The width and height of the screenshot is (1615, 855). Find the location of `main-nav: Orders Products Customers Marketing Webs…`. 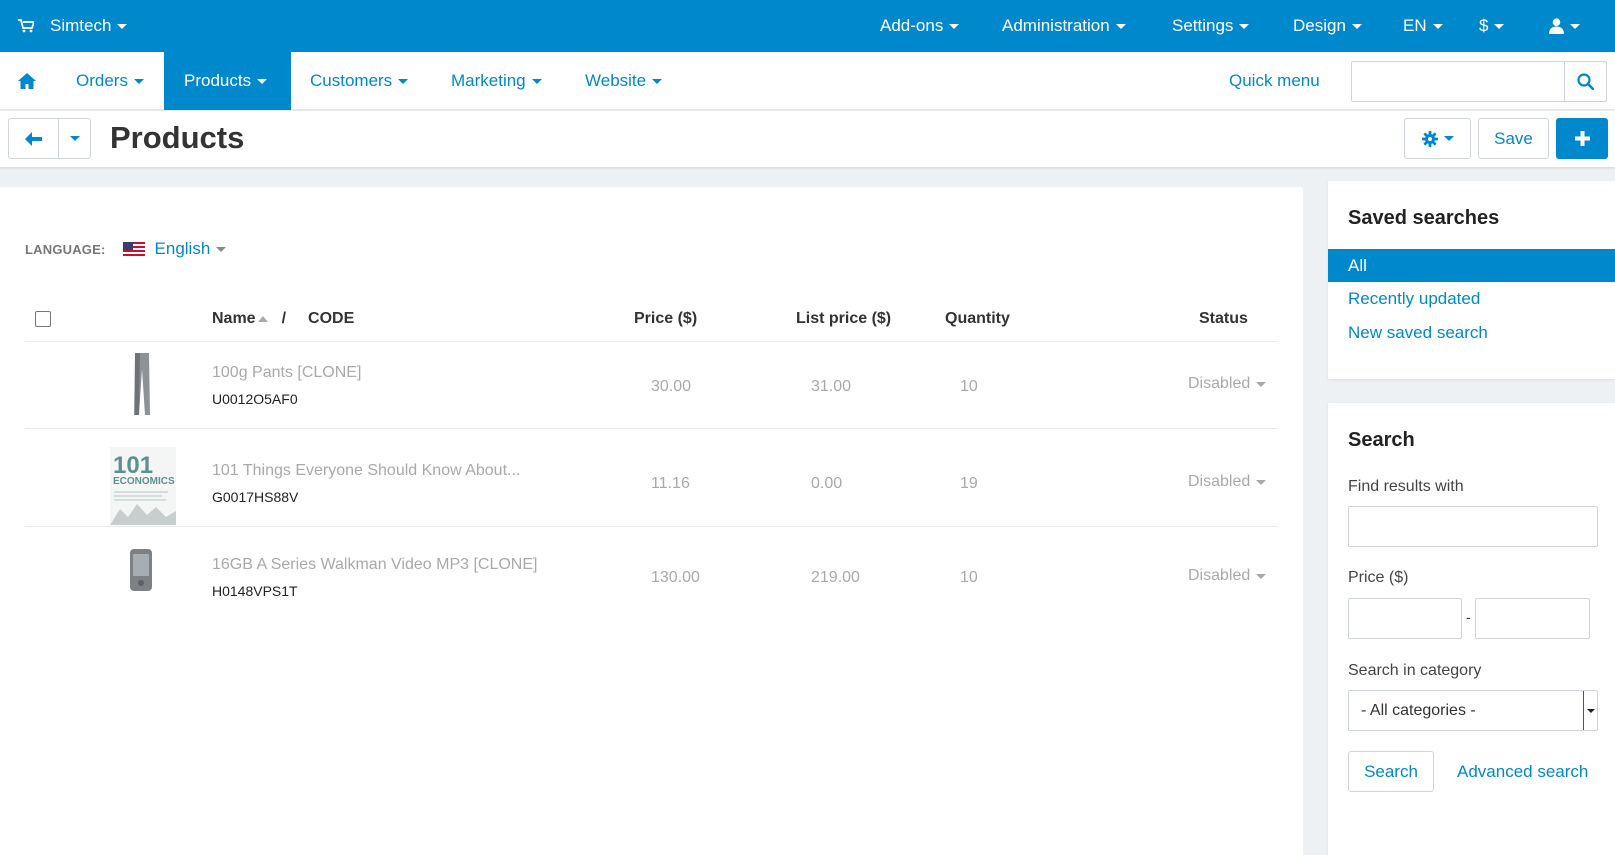

main-nav: Orders Products Customers Marketing Webs… is located at coordinates (807, 81).